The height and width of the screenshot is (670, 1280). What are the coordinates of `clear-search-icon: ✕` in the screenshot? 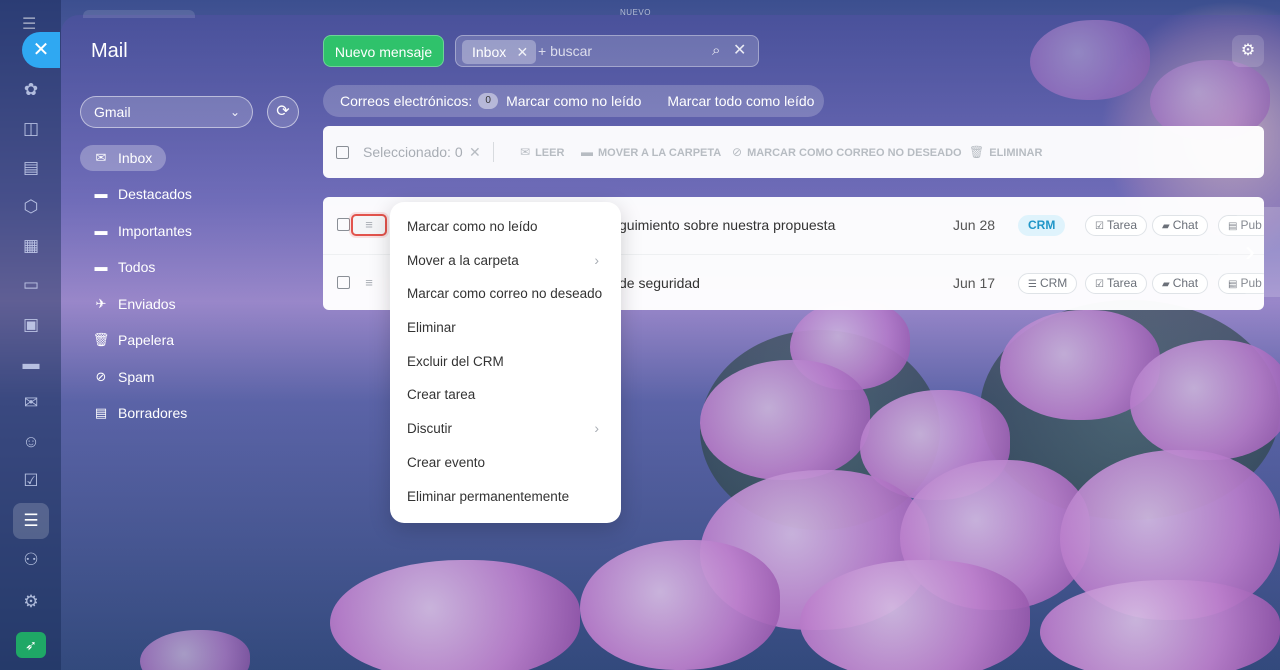 It's located at (739, 51).